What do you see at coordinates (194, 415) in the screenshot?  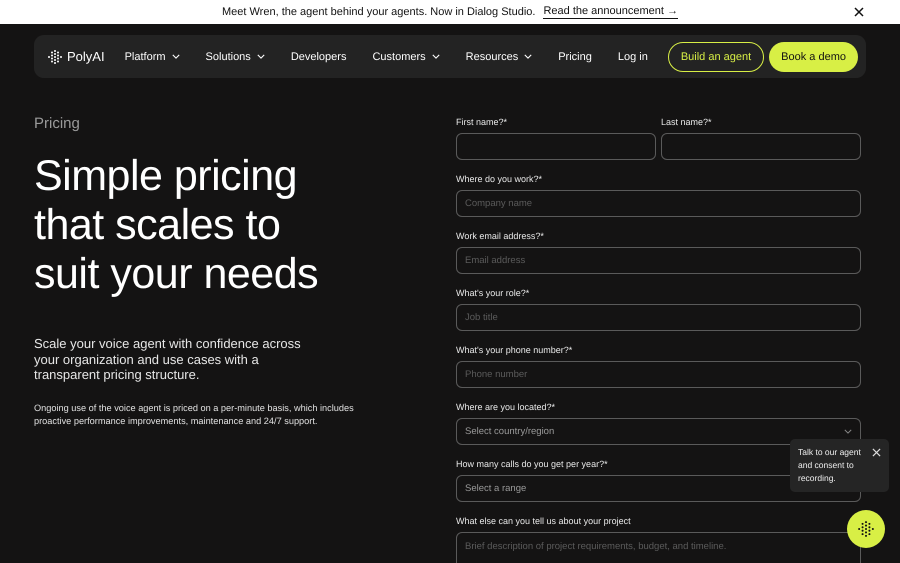 I see `note-paragraph: Ongoing use of the voice agent is priced on a per-minute basis, which includes proactive performance improvements, maintenance and 24/7 support.` at bounding box center [194, 415].